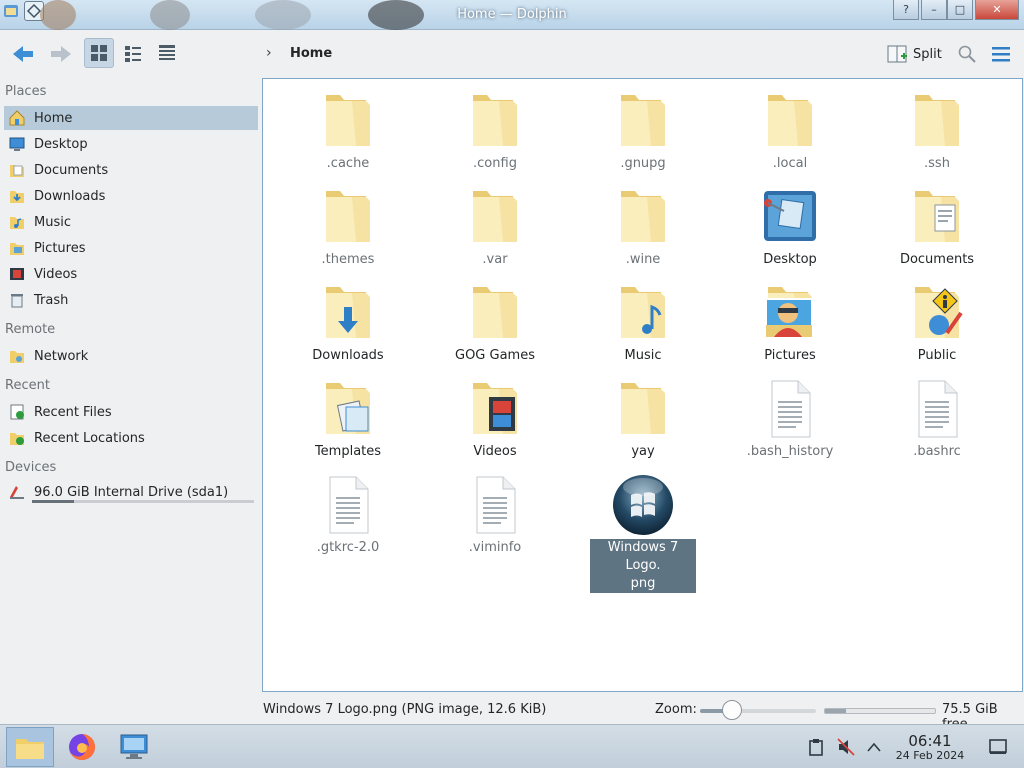 This screenshot has width=1024, height=768. What do you see at coordinates (937, 217) in the screenshot?
I see `documents-folder-icon` at bounding box center [937, 217].